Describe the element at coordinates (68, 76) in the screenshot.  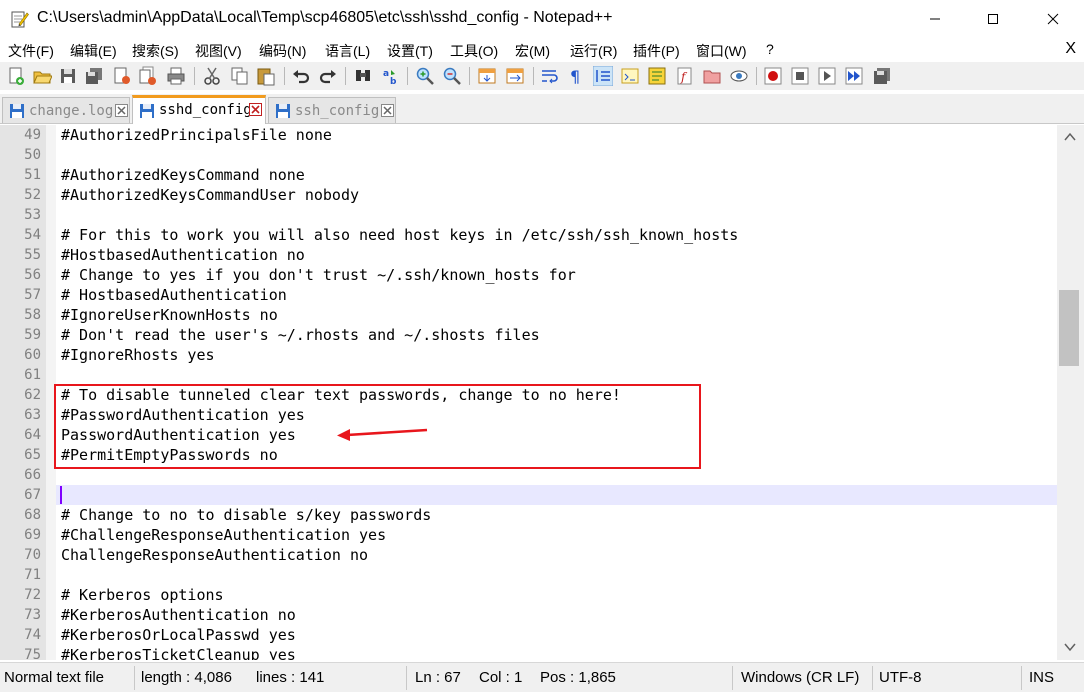
I see `save-icon` at that location.